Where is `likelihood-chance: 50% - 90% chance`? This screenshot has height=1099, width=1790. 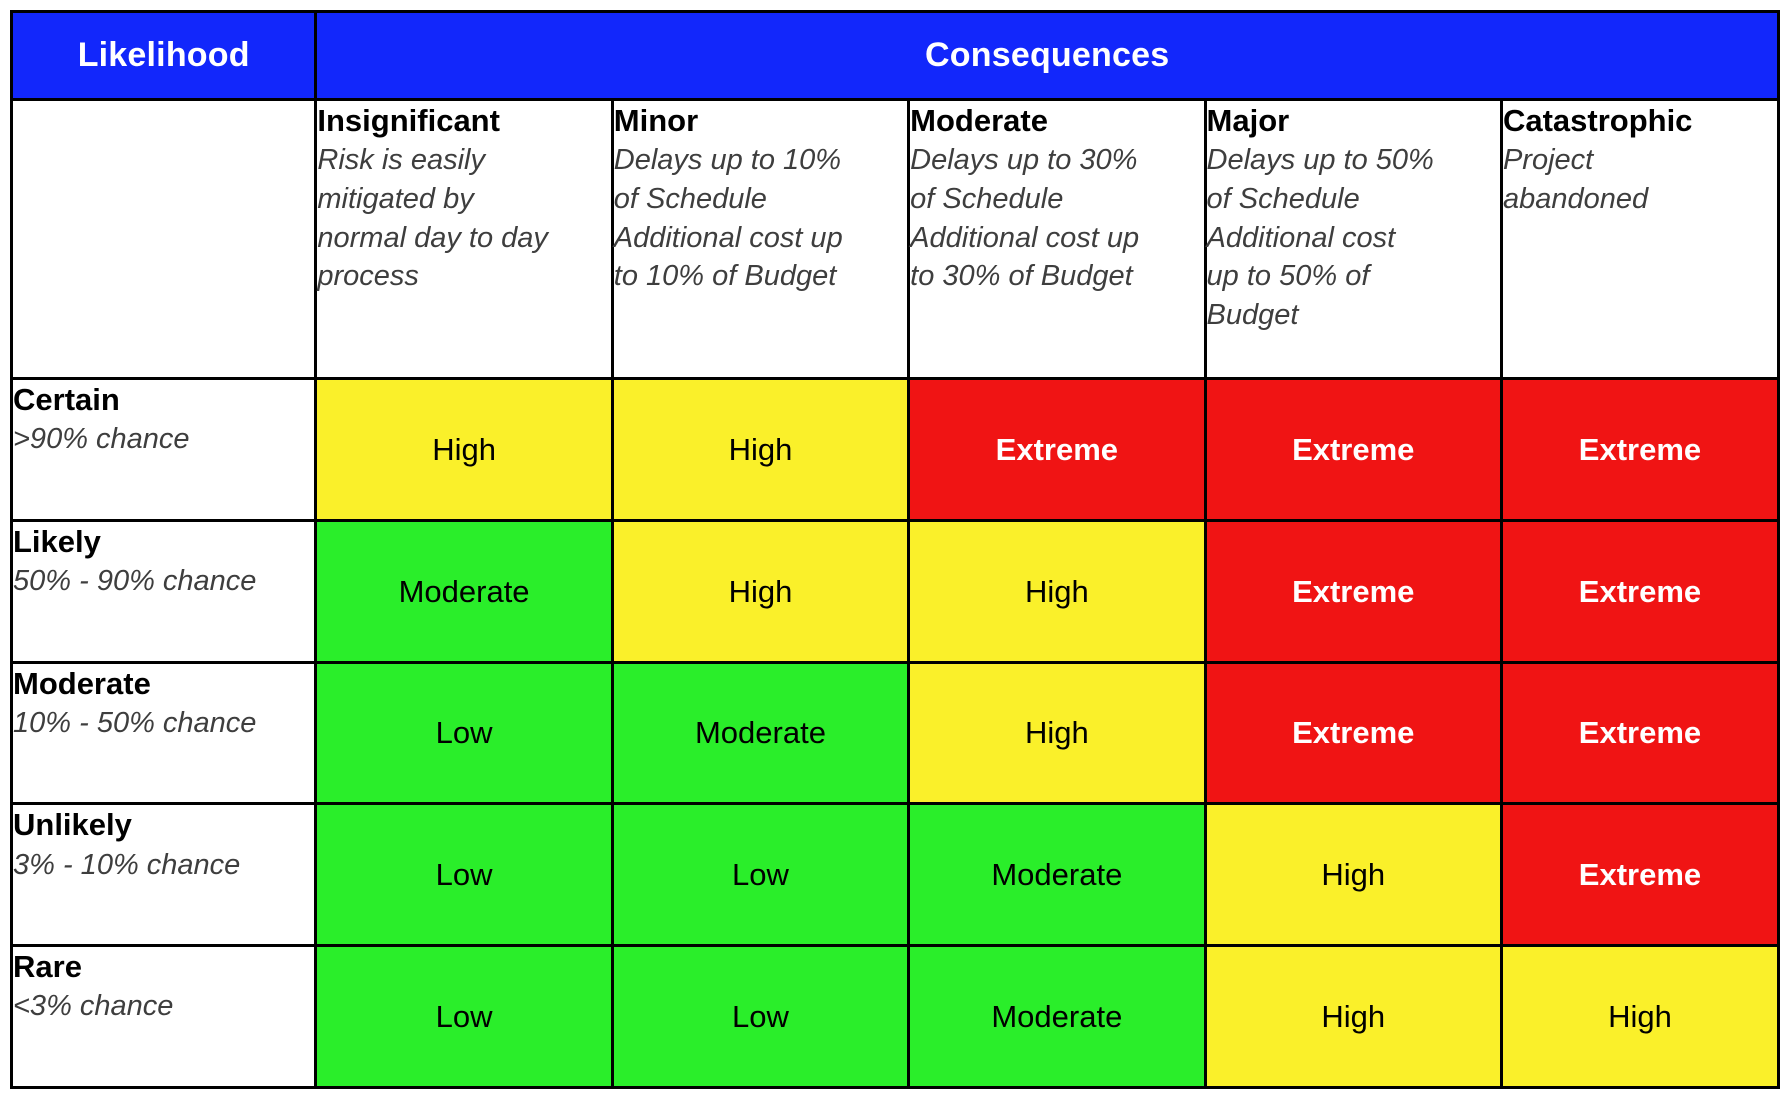
likelihood-chance: 50% - 90% chance is located at coordinates (135, 581).